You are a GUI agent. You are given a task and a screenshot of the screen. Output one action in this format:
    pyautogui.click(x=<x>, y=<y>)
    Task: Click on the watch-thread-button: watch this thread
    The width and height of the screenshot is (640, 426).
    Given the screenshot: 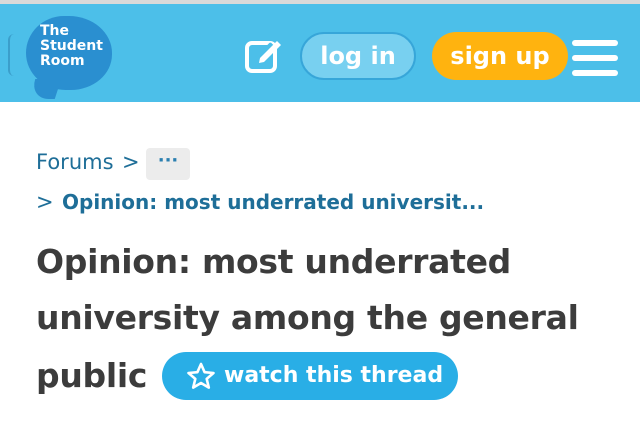 What is the action you would take?
    pyautogui.click(x=310, y=376)
    